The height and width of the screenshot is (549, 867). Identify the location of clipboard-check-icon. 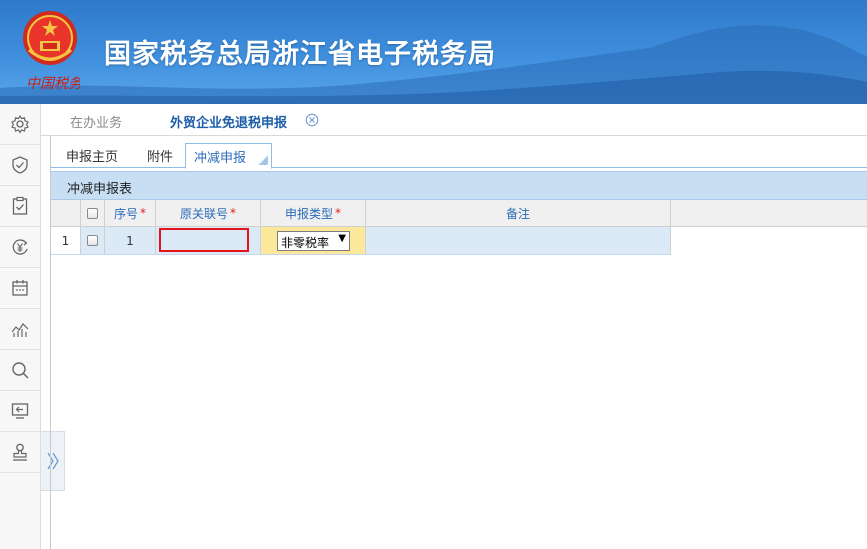
(20, 205).